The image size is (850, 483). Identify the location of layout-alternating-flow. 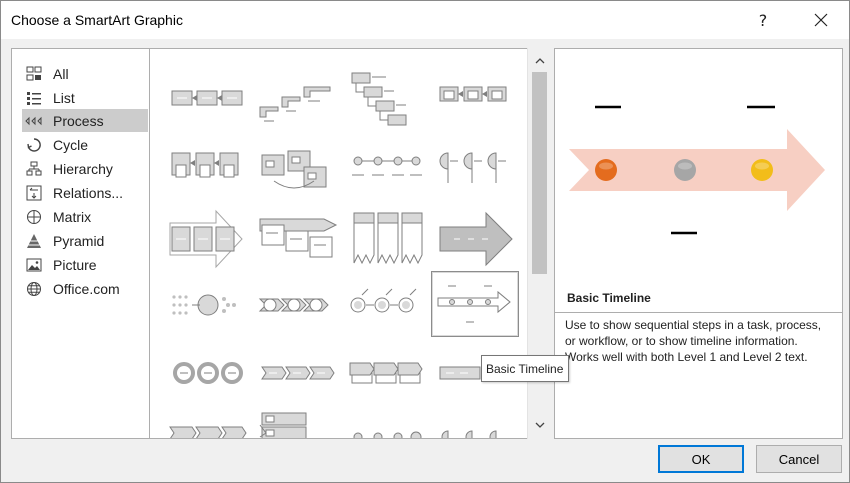
(388, 100).